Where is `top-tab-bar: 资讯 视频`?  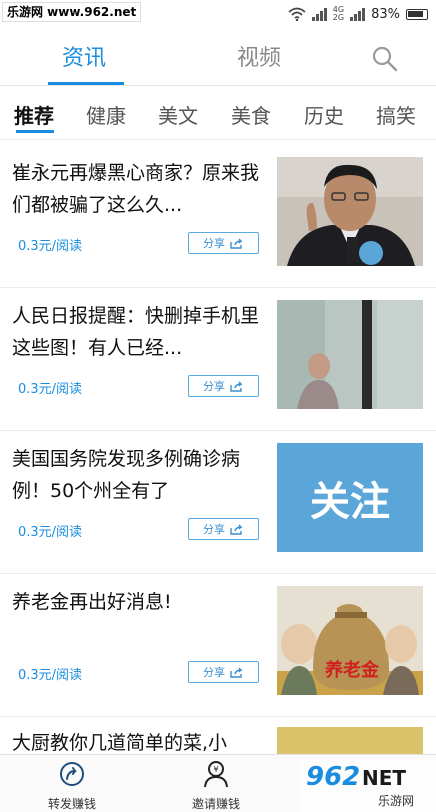
top-tab-bar: 资讯 视频 is located at coordinates (218, 57).